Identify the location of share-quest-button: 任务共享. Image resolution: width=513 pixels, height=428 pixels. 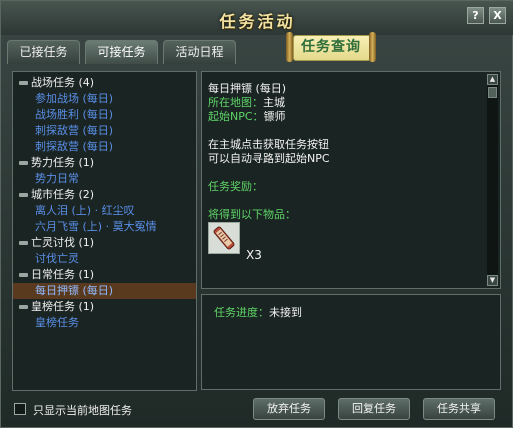
(459, 409).